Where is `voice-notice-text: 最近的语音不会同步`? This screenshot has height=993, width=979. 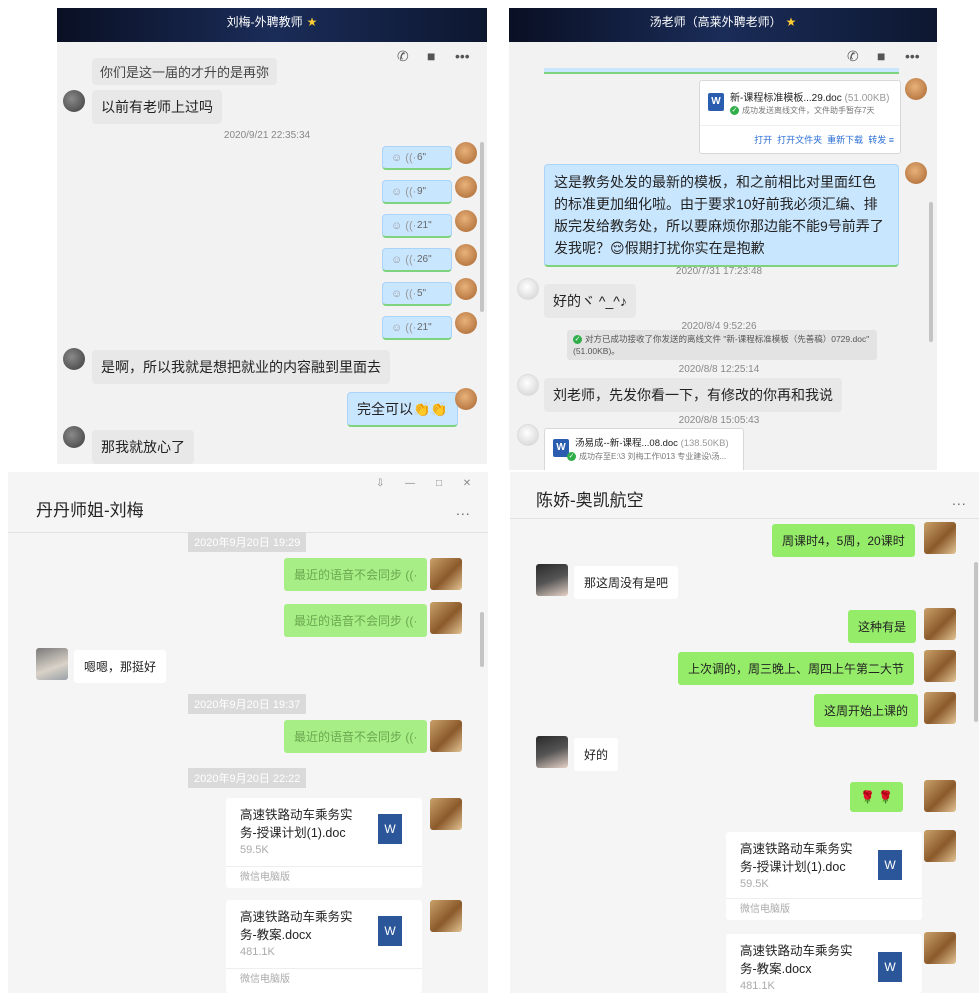
voice-notice-text: 最近的语音不会同步 is located at coordinates (348, 737).